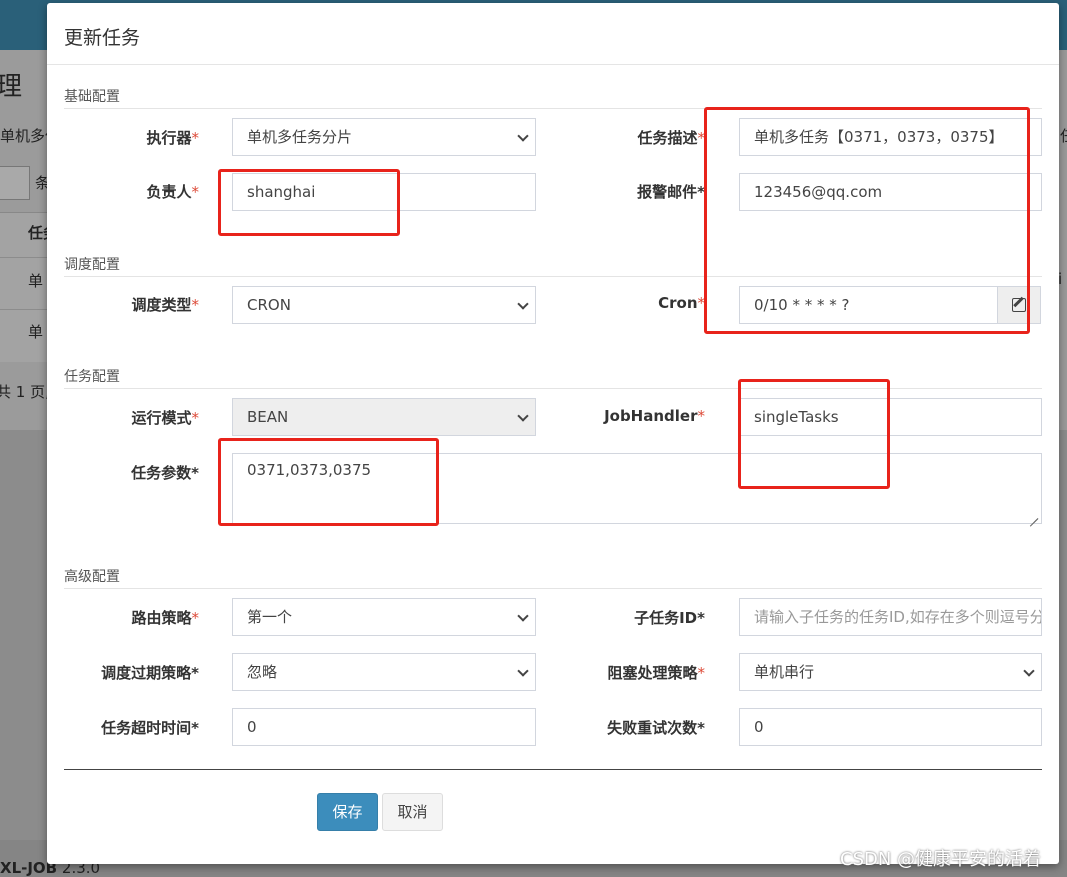 The image size is (1067, 877). What do you see at coordinates (890, 417) in the screenshot?
I see `job-handler-input: singleTasks` at bounding box center [890, 417].